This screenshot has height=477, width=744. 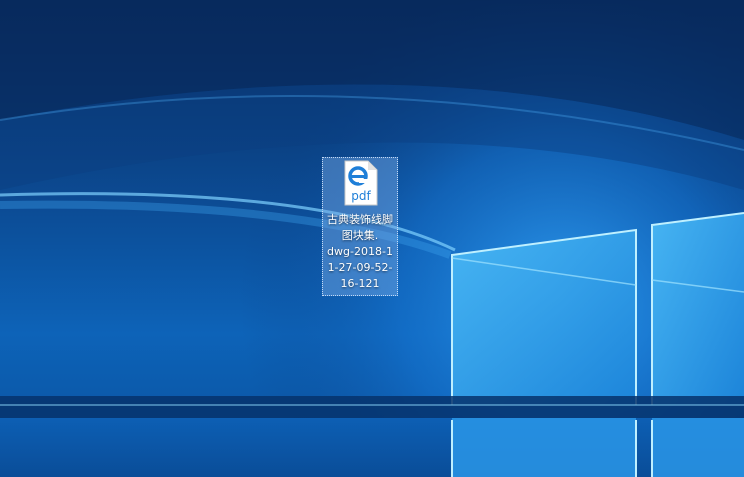 I want to click on file-name-line: 图块集., so click(x=360, y=235).